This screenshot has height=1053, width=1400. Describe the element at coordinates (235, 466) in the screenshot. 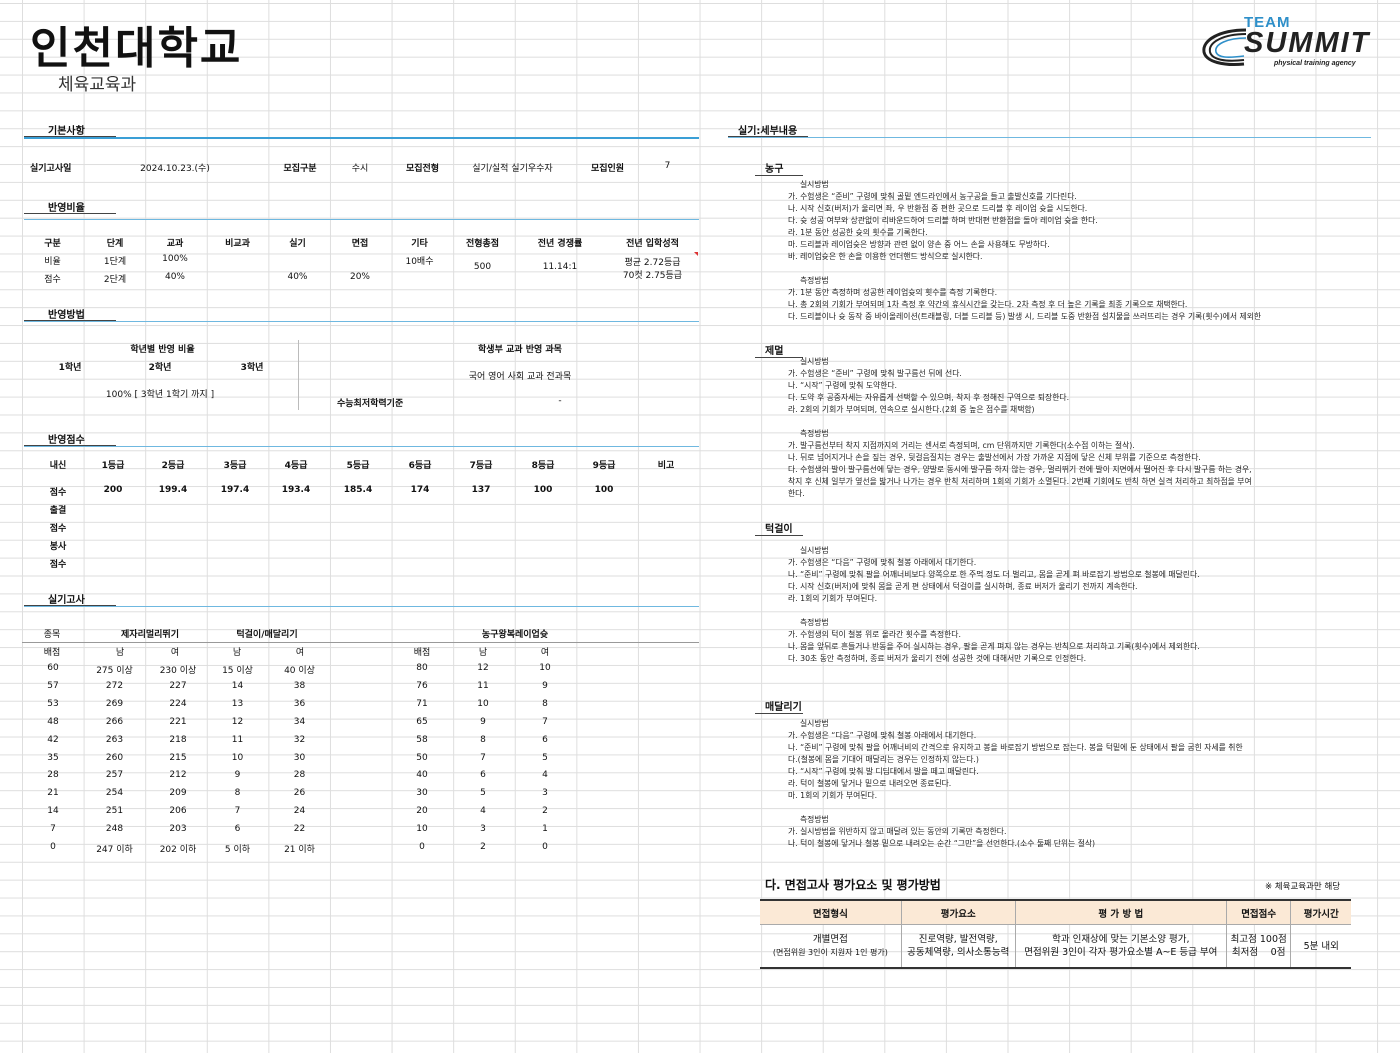

I see `score-header-cell: 3등급` at that location.